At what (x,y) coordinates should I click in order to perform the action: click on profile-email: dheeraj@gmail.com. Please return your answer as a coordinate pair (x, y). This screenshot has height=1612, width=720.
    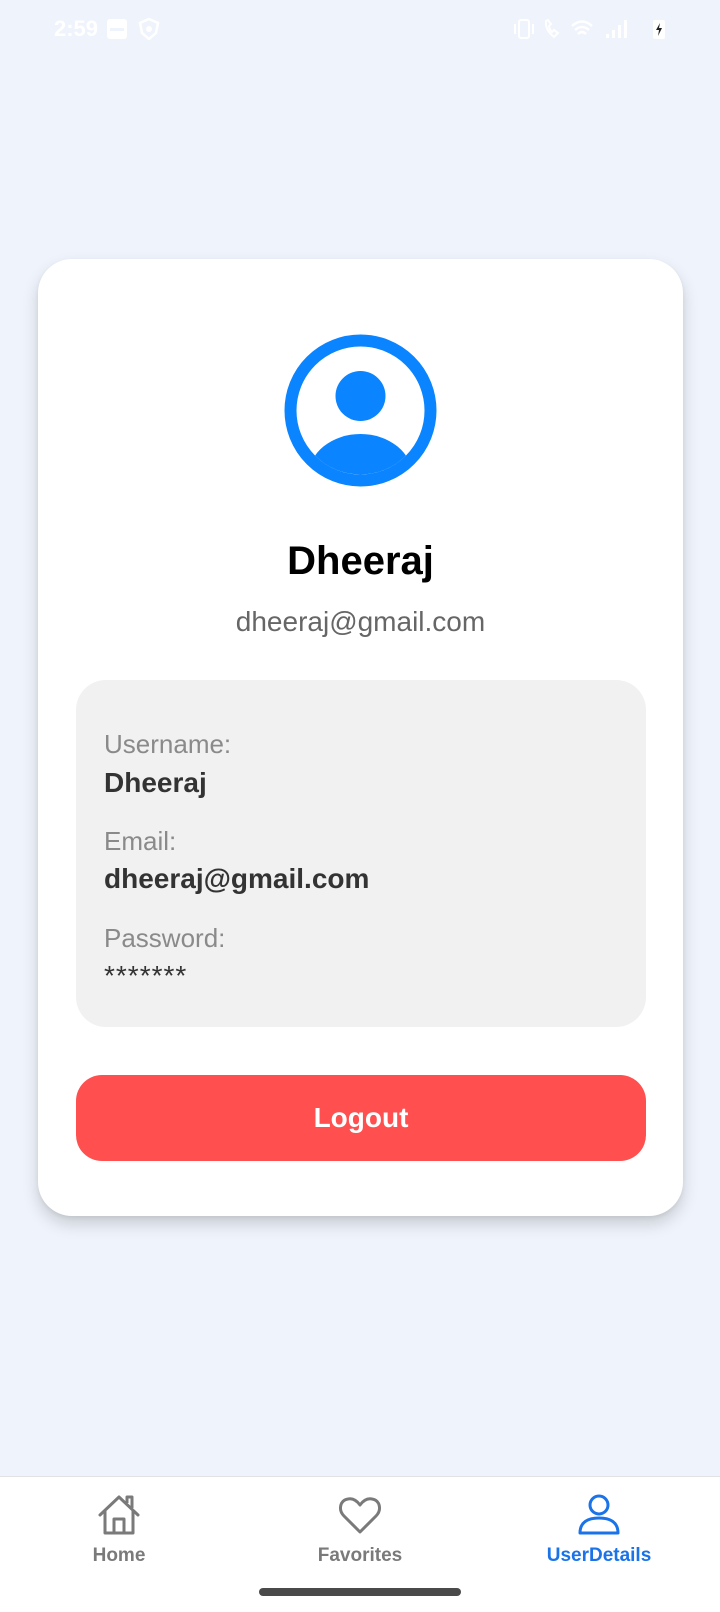
    Looking at the image, I should click on (360, 621).